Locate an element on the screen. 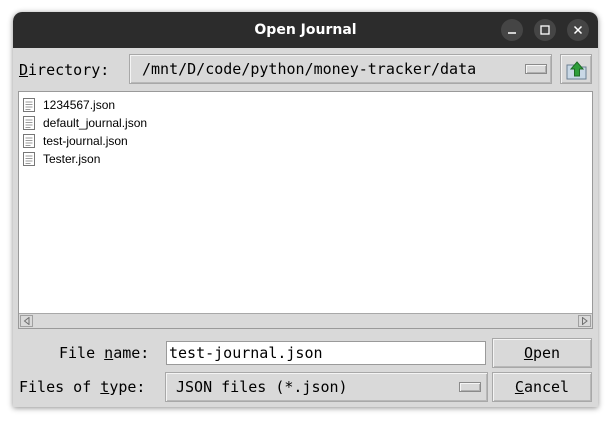  file-name-label-mnemonic: n is located at coordinates (109, 353).